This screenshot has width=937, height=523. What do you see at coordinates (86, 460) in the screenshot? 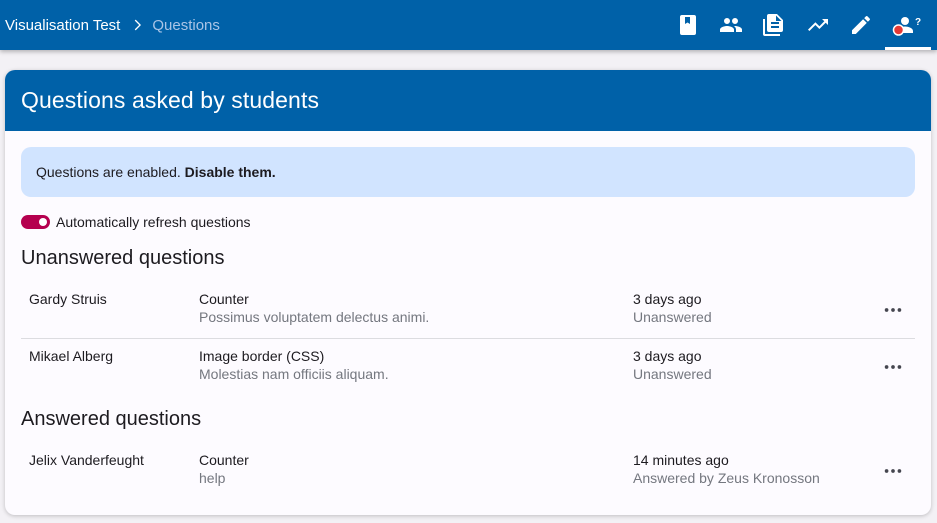
I see `student-name: Jelix Vanderfeught` at bounding box center [86, 460].